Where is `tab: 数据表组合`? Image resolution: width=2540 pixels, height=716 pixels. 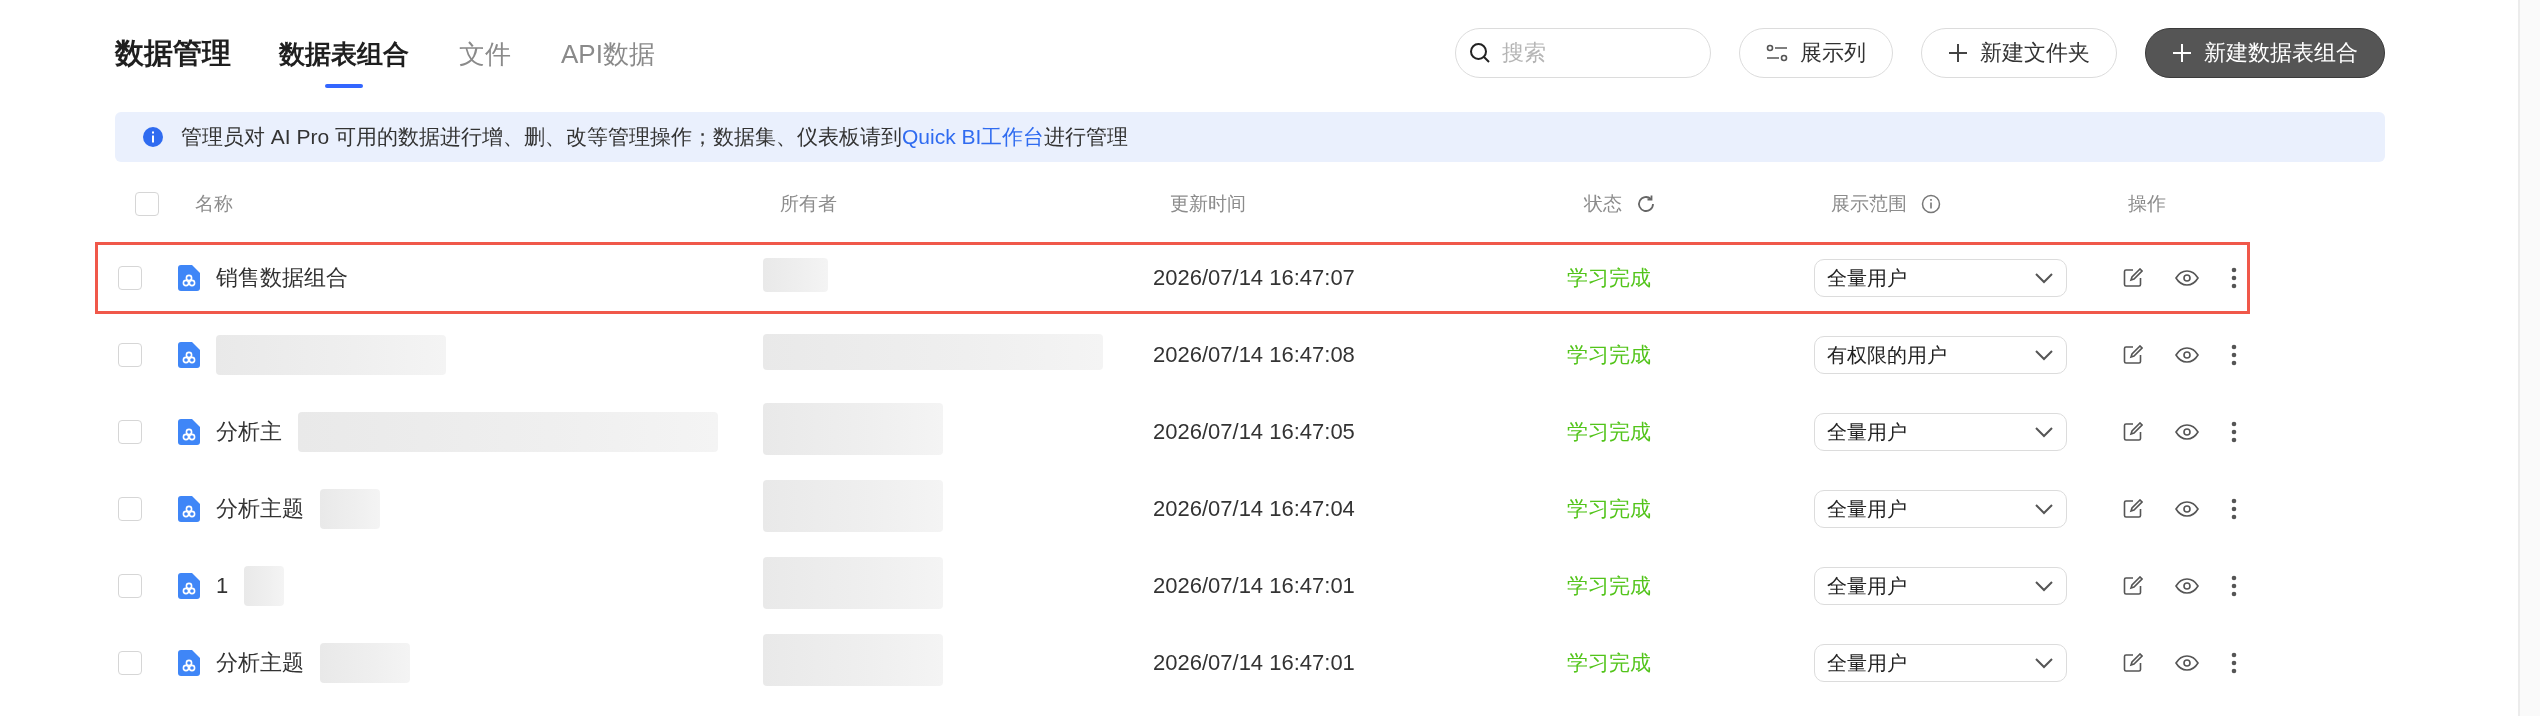
tab: 数据表组合 is located at coordinates (344, 54).